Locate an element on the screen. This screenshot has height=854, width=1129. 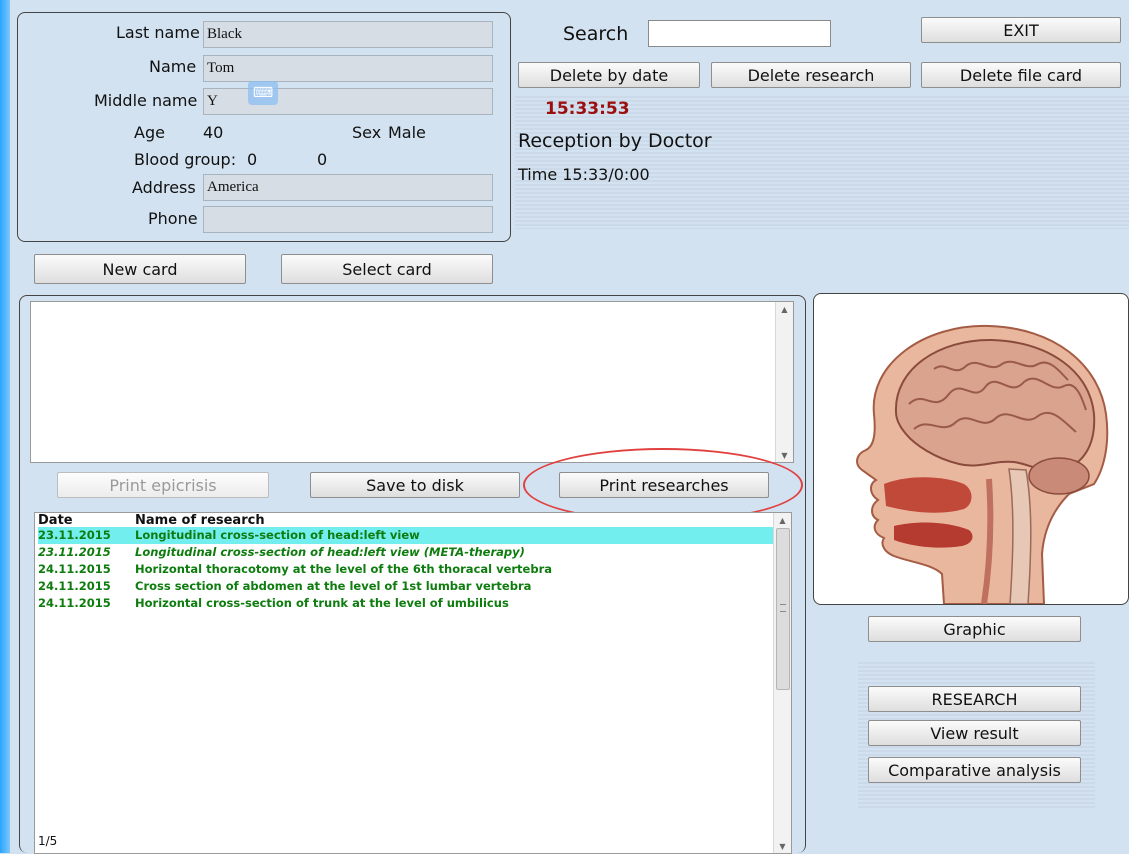
name-label: Name is located at coordinates (173, 66).